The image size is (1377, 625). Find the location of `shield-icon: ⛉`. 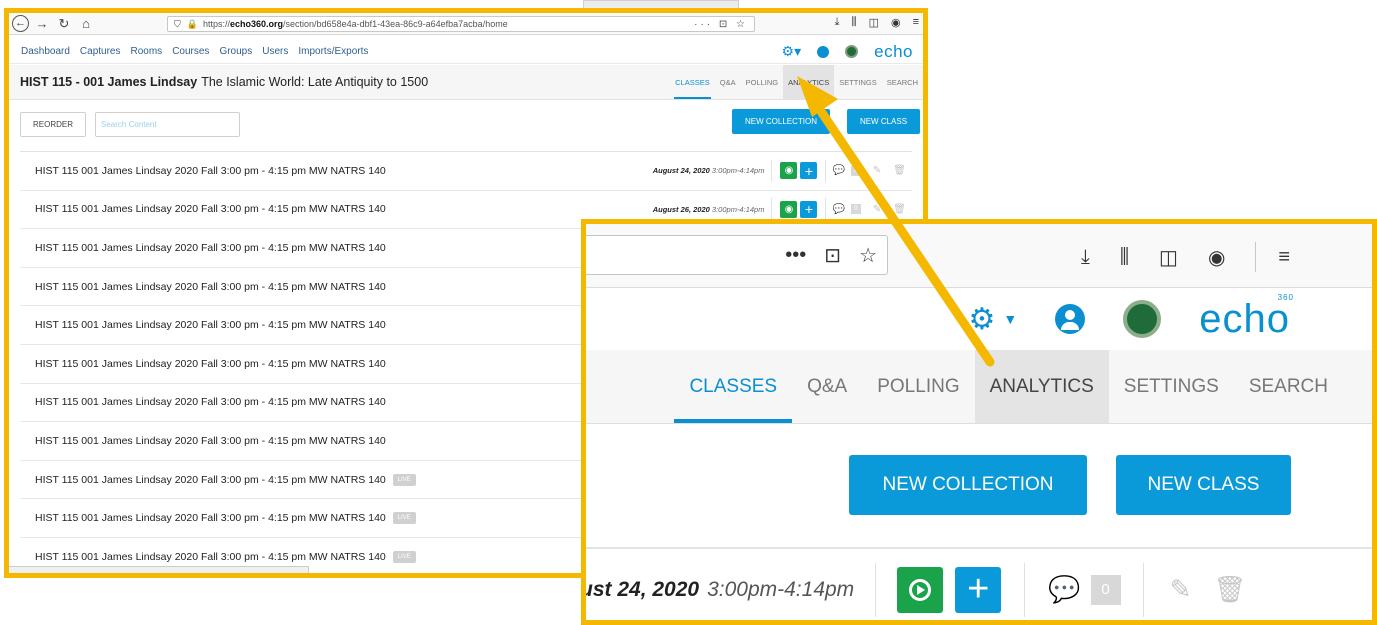

shield-icon: ⛉ is located at coordinates (177, 23).